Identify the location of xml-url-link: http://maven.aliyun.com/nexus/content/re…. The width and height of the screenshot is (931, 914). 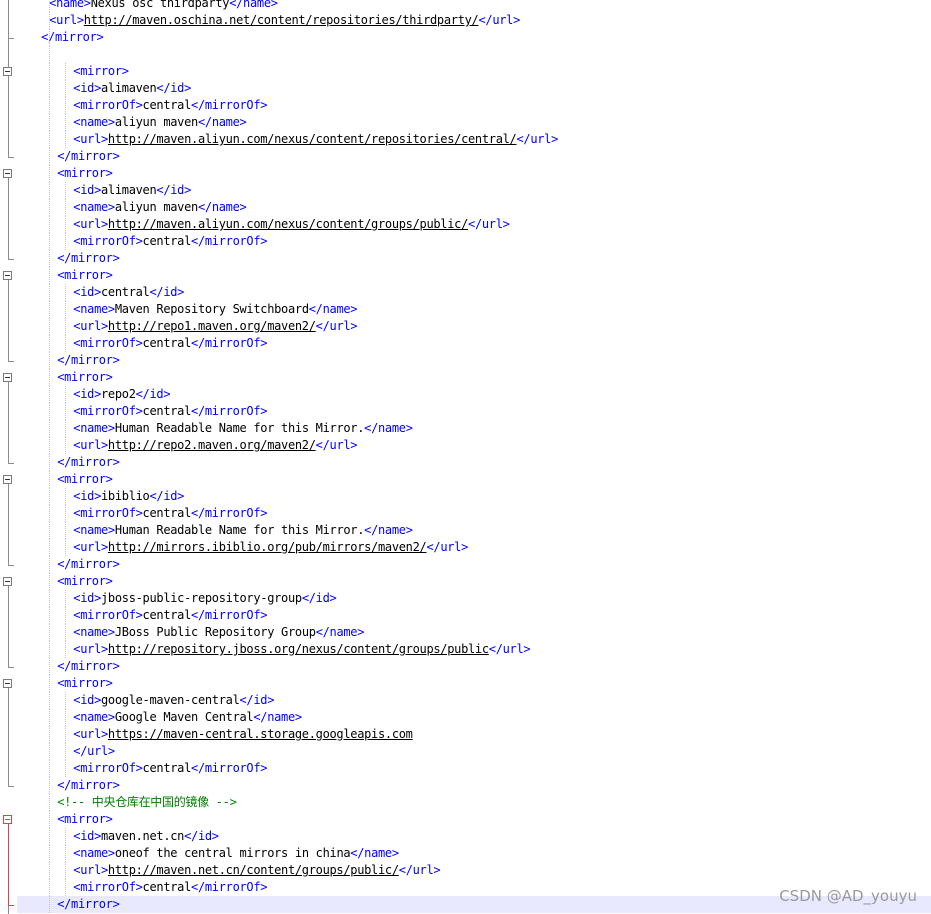
(312, 139).